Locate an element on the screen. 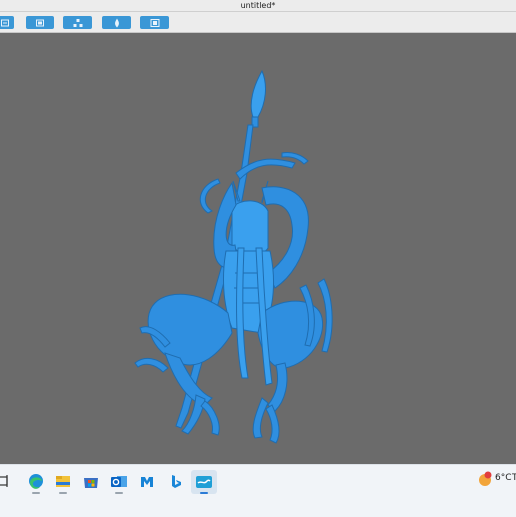 This screenshot has width=516, height=517. edge-browser-icon is located at coordinates (36, 481).